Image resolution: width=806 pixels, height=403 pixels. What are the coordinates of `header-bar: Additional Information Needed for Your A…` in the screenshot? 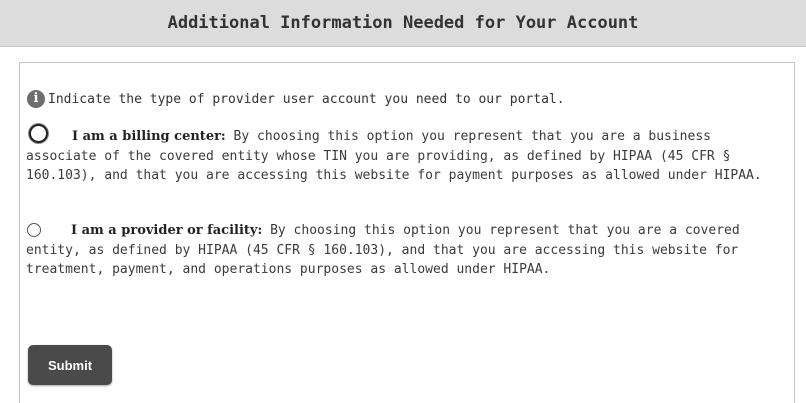 It's located at (403, 23).